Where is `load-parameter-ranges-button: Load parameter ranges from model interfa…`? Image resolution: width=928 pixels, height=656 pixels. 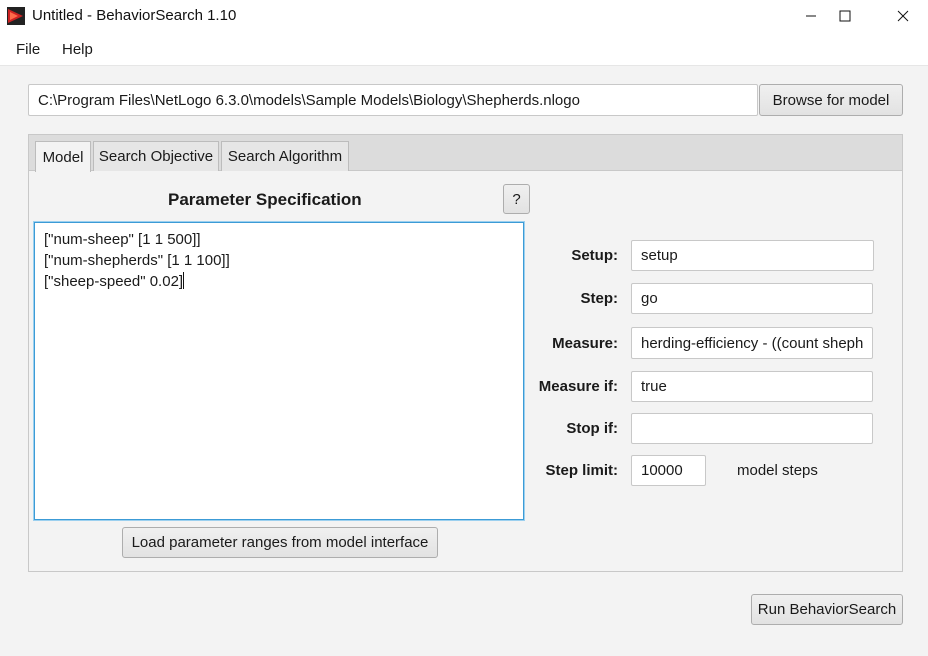
load-parameter-ranges-button: Load parameter ranges from model interfa… is located at coordinates (280, 542).